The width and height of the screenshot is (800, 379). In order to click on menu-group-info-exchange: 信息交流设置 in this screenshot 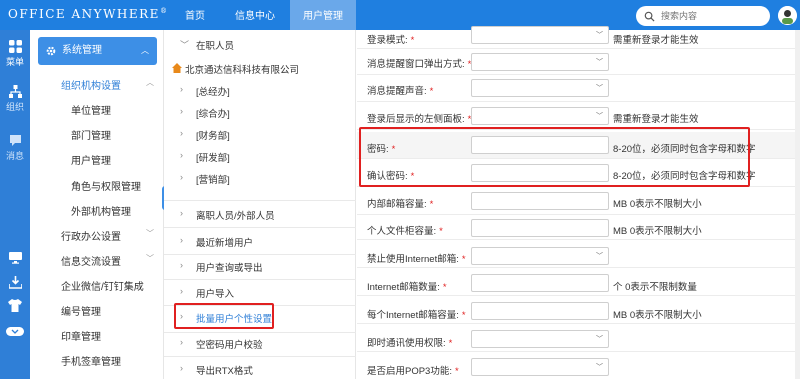, I will do `click(91, 260)`.